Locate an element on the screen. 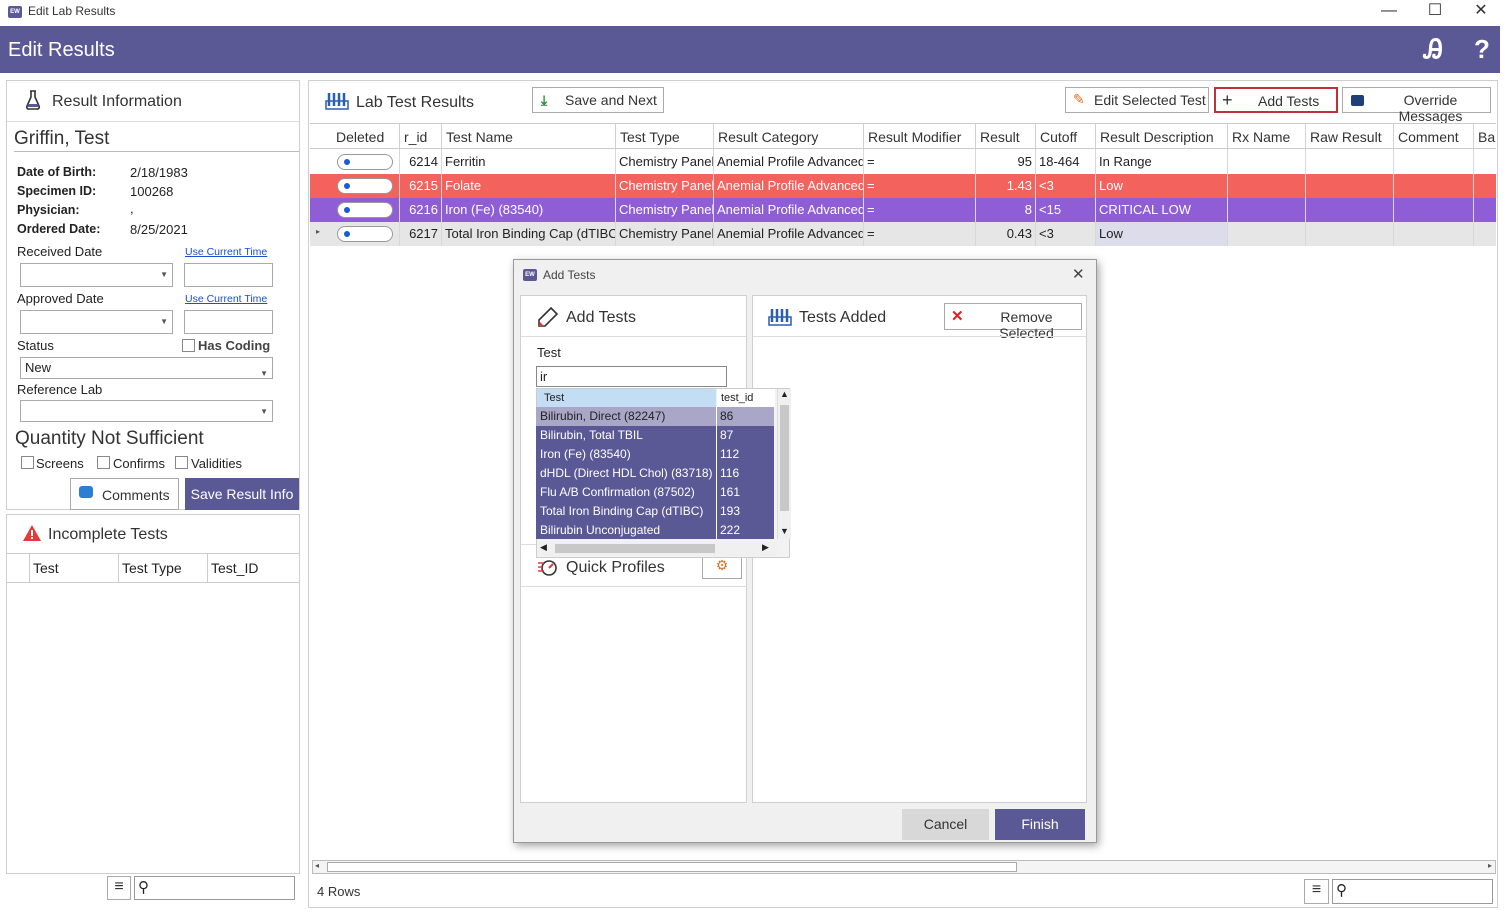 The height and width of the screenshot is (914, 1506). comment-icon is located at coordinates (86, 492).